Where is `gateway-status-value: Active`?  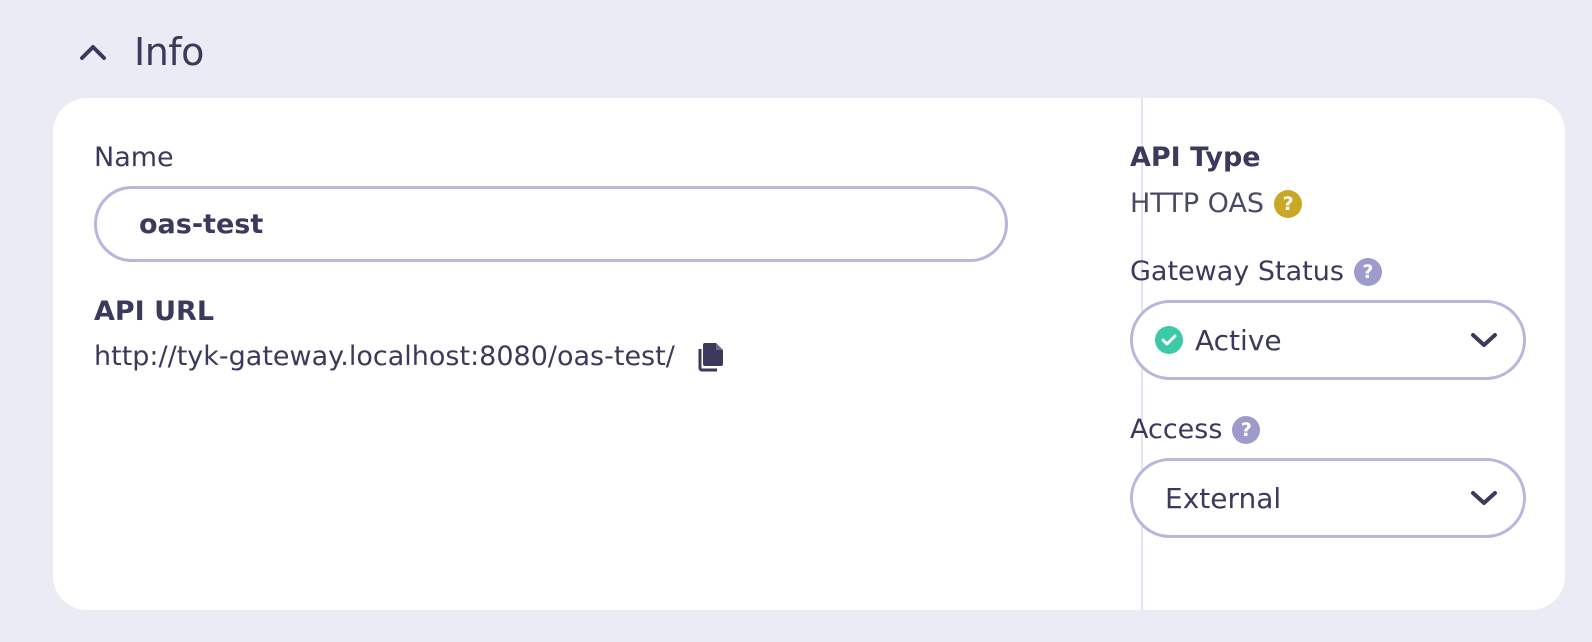 gateway-status-value: Active is located at coordinates (1238, 340).